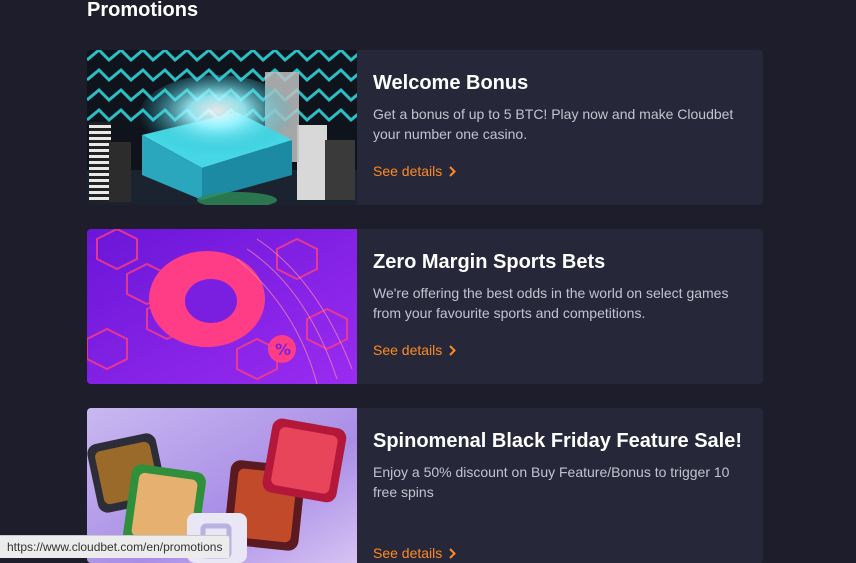  I want to click on promotion-image-percent-ring: %, so click(222, 306).